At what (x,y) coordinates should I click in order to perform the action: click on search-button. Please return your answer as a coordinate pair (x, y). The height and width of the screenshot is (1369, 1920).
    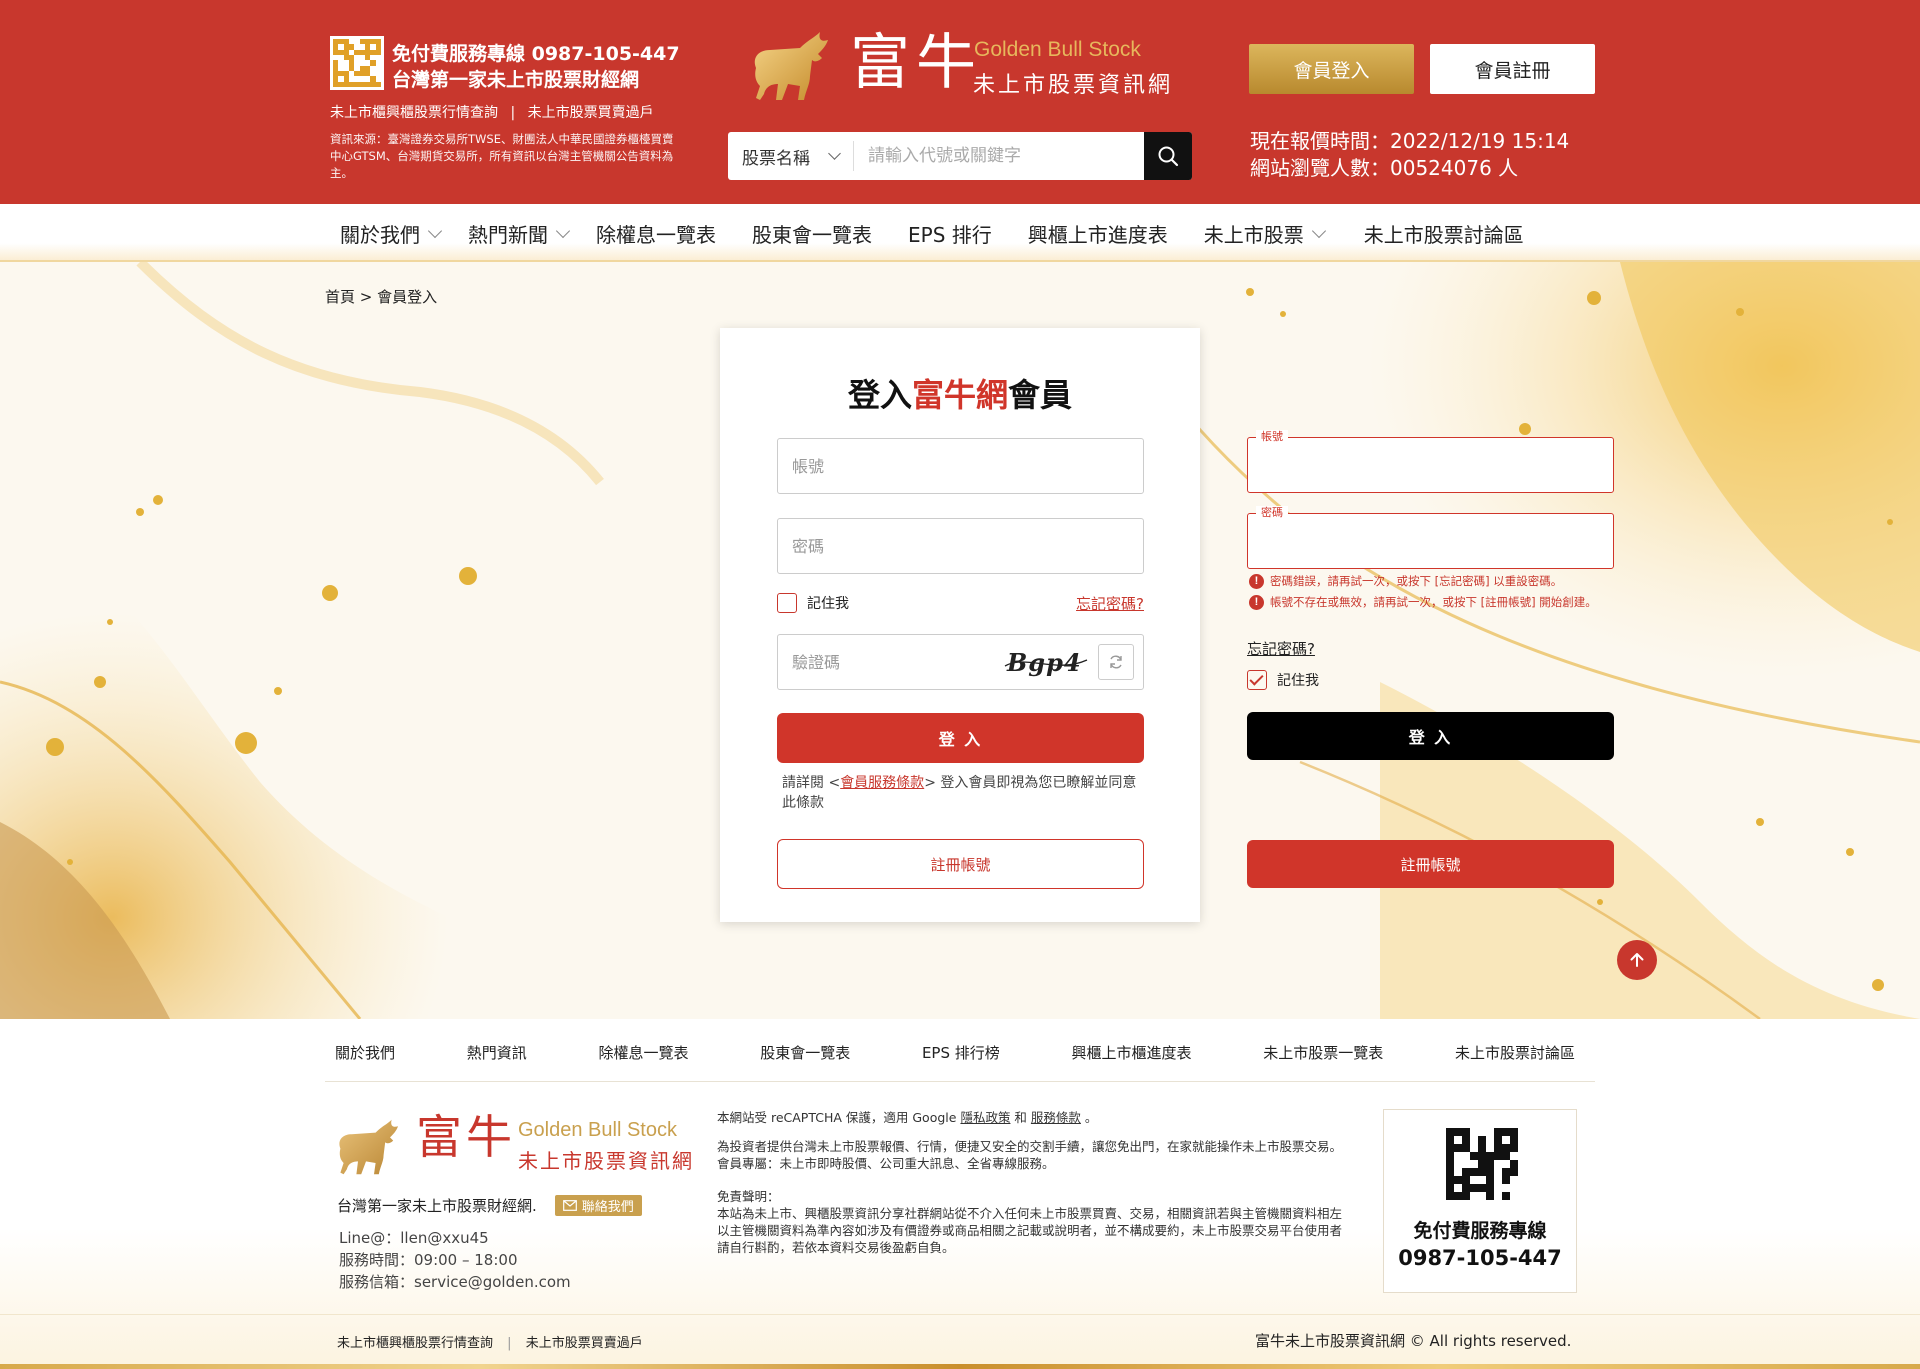
    Looking at the image, I should click on (1168, 156).